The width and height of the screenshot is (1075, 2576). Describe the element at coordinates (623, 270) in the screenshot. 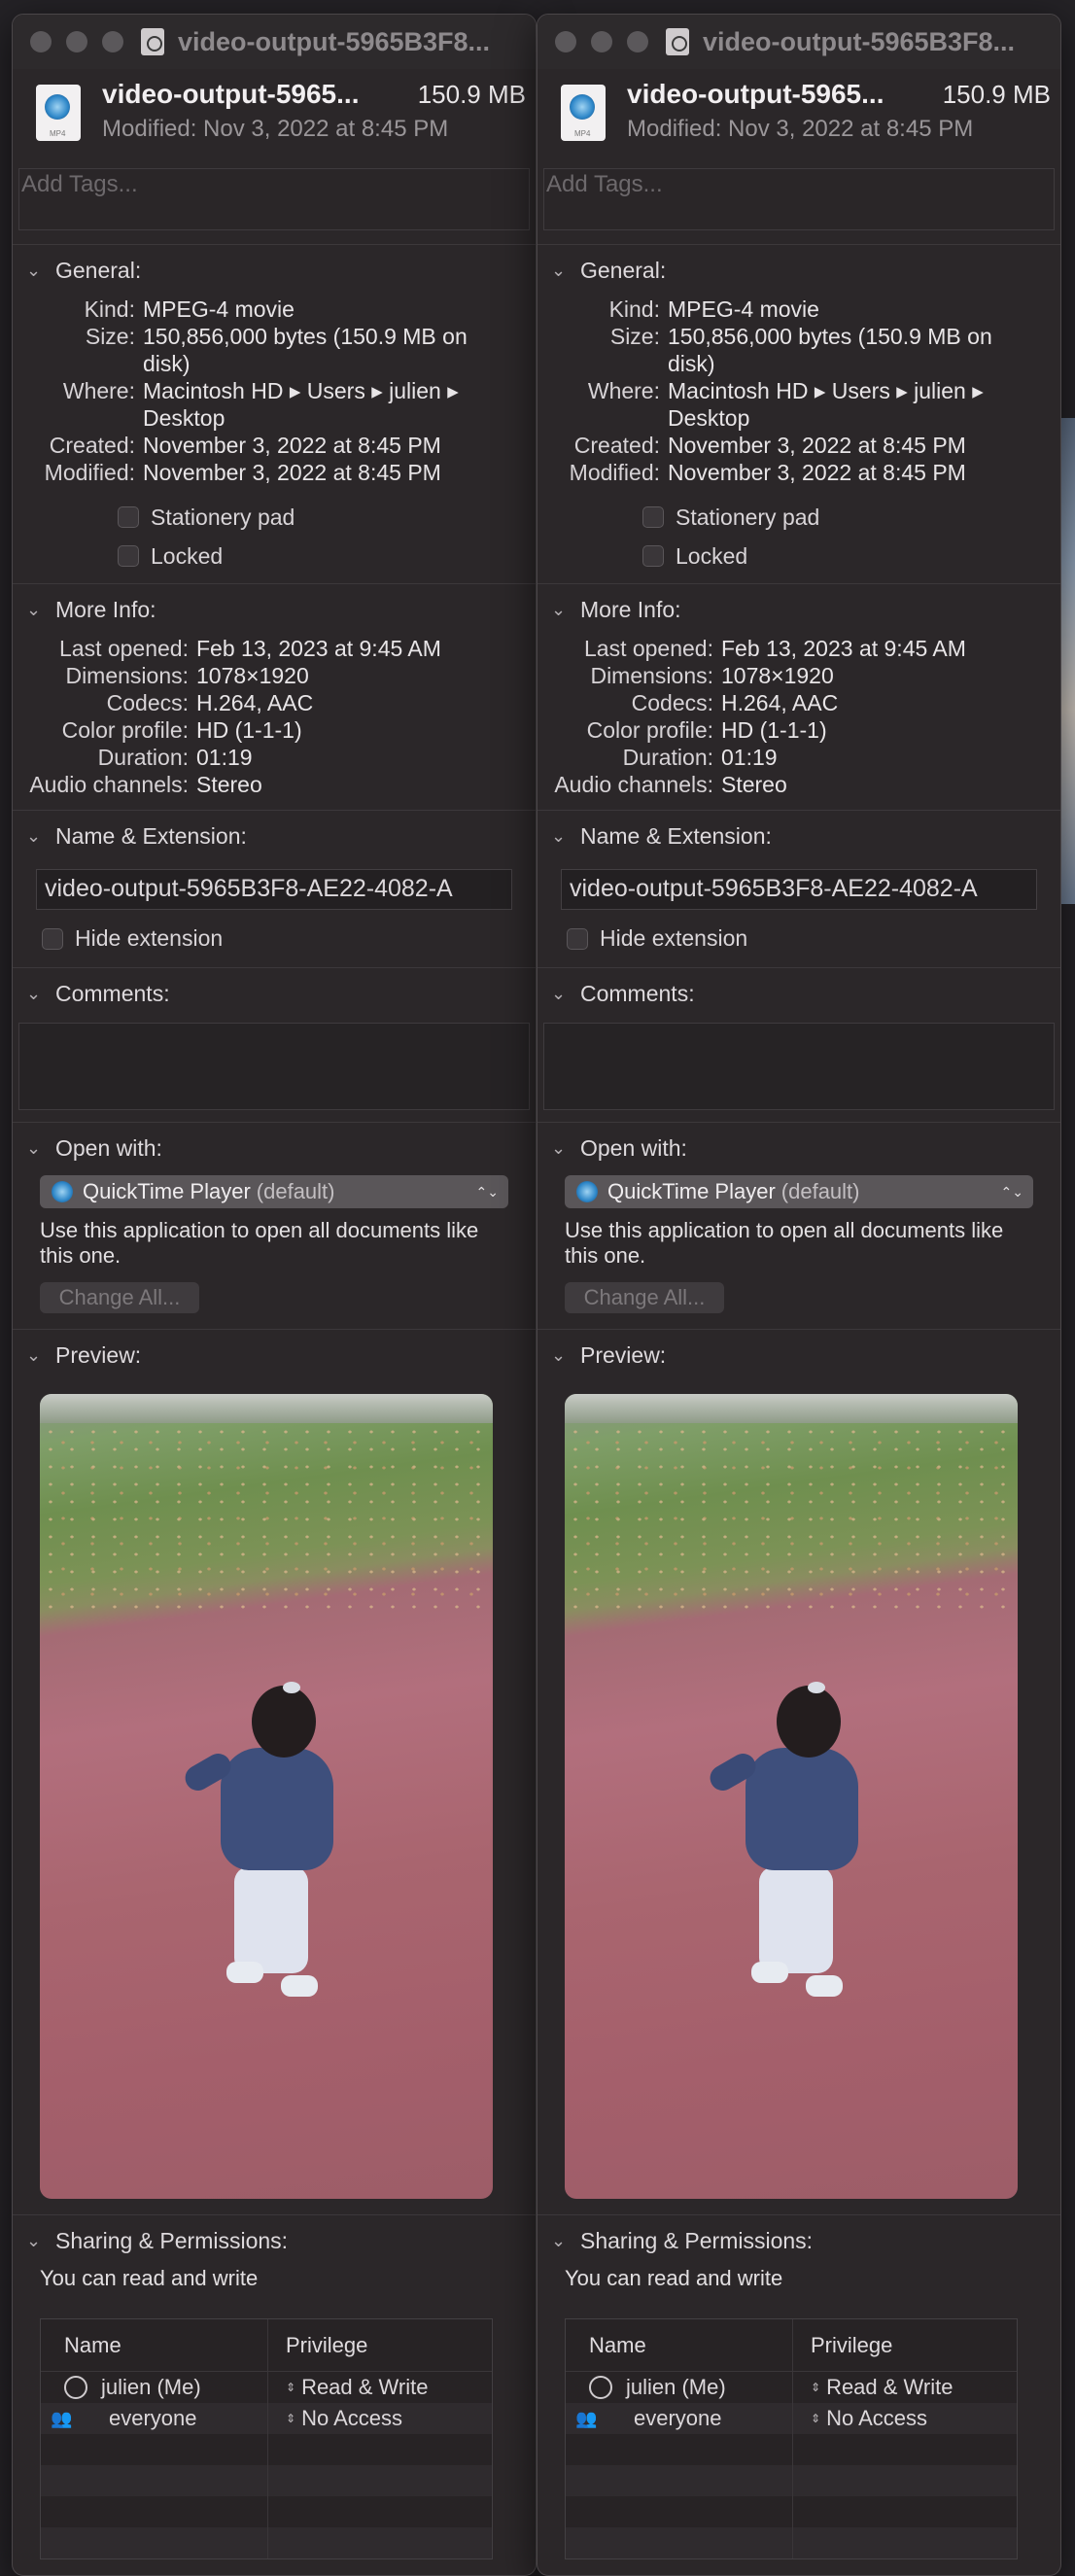

I see `section-label: General:` at that location.